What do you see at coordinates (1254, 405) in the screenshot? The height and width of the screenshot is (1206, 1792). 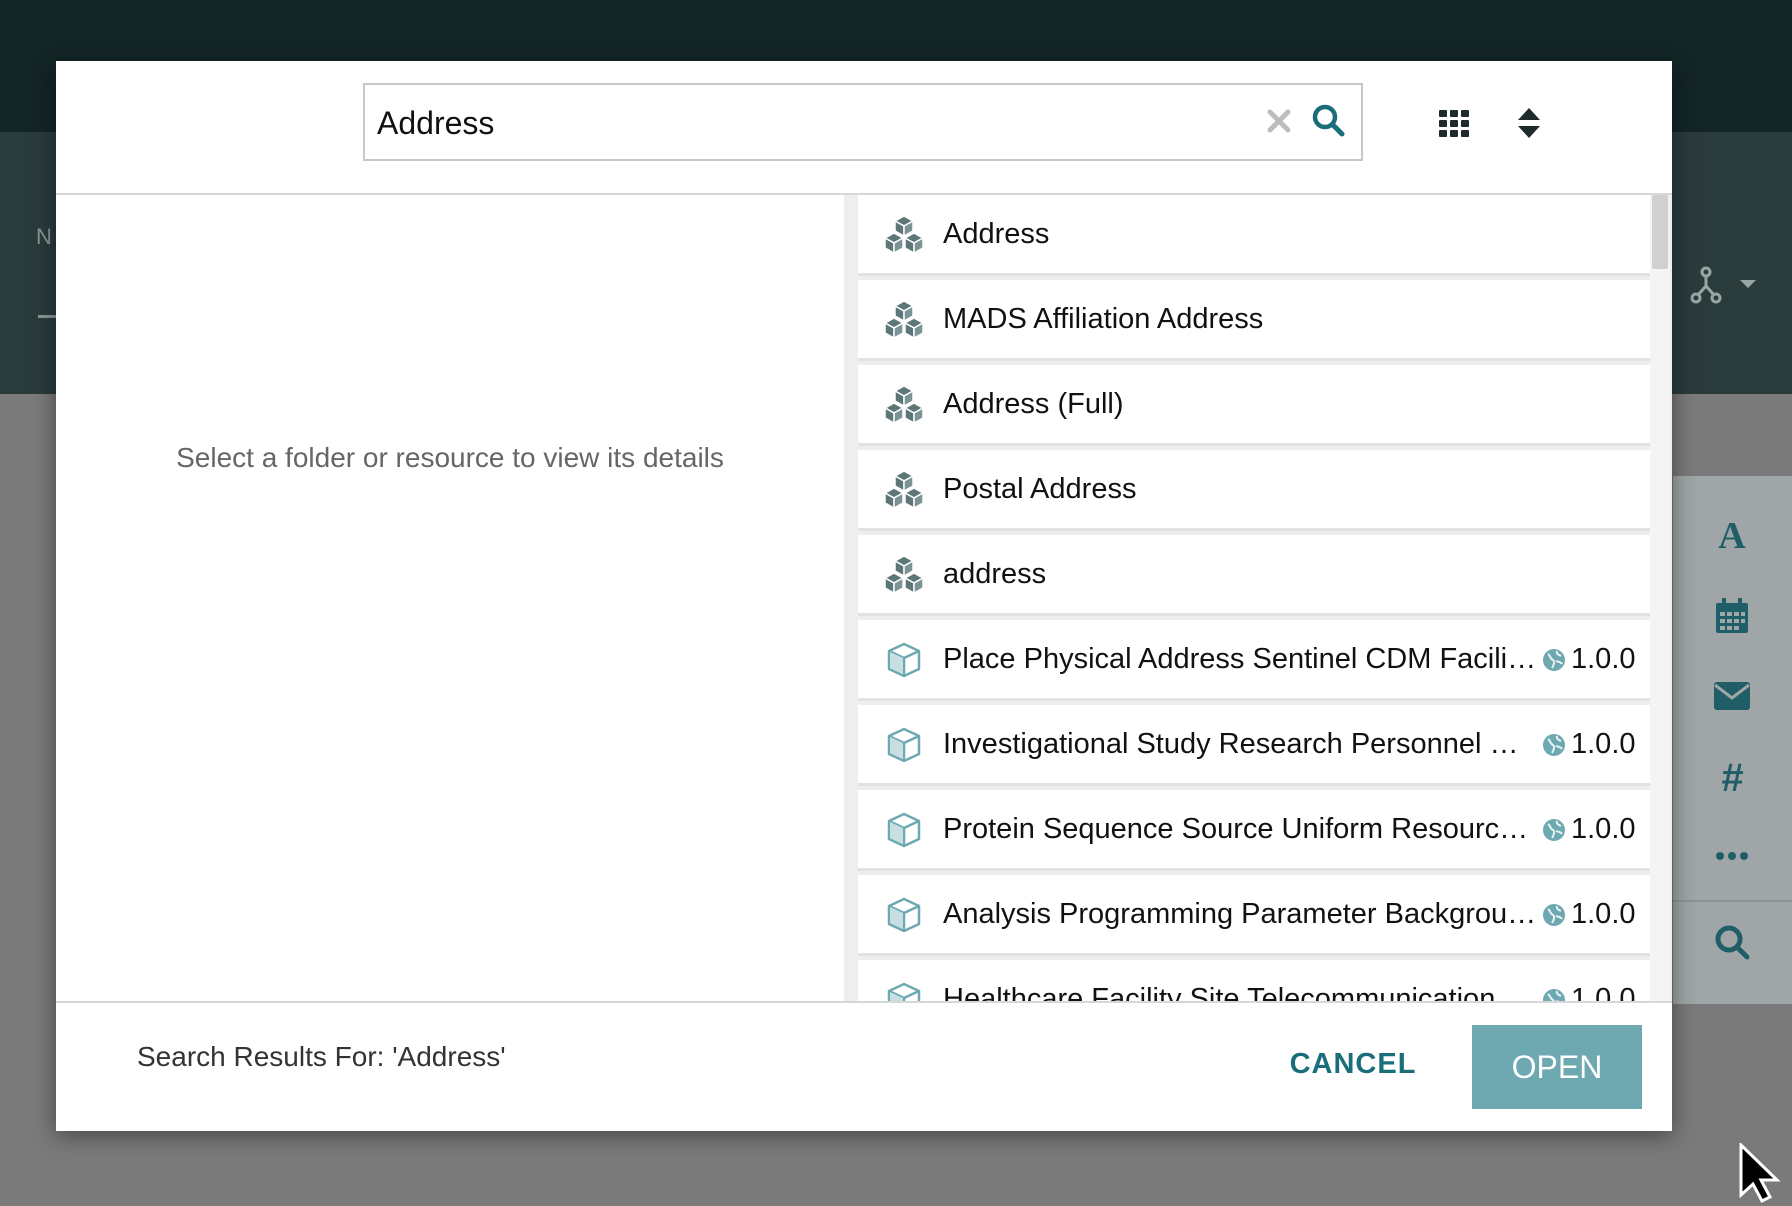 I see `result-row: Address (Full)` at bounding box center [1254, 405].